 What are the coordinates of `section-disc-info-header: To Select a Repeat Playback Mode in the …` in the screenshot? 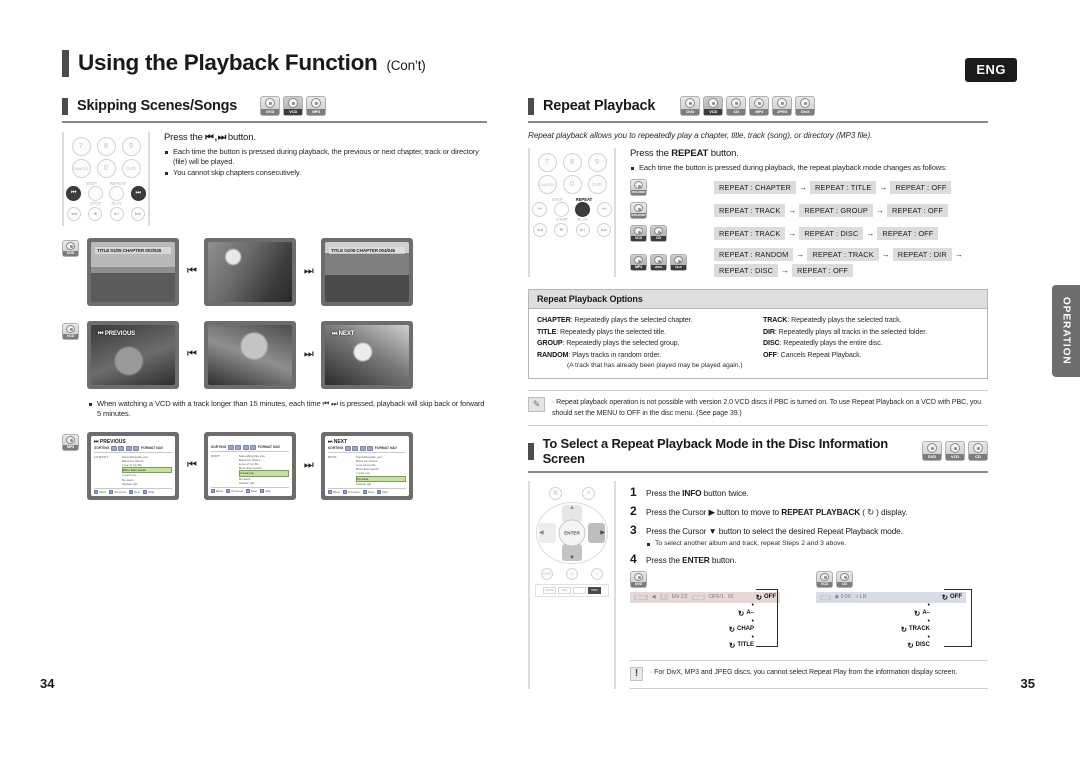 It's located at (758, 454).